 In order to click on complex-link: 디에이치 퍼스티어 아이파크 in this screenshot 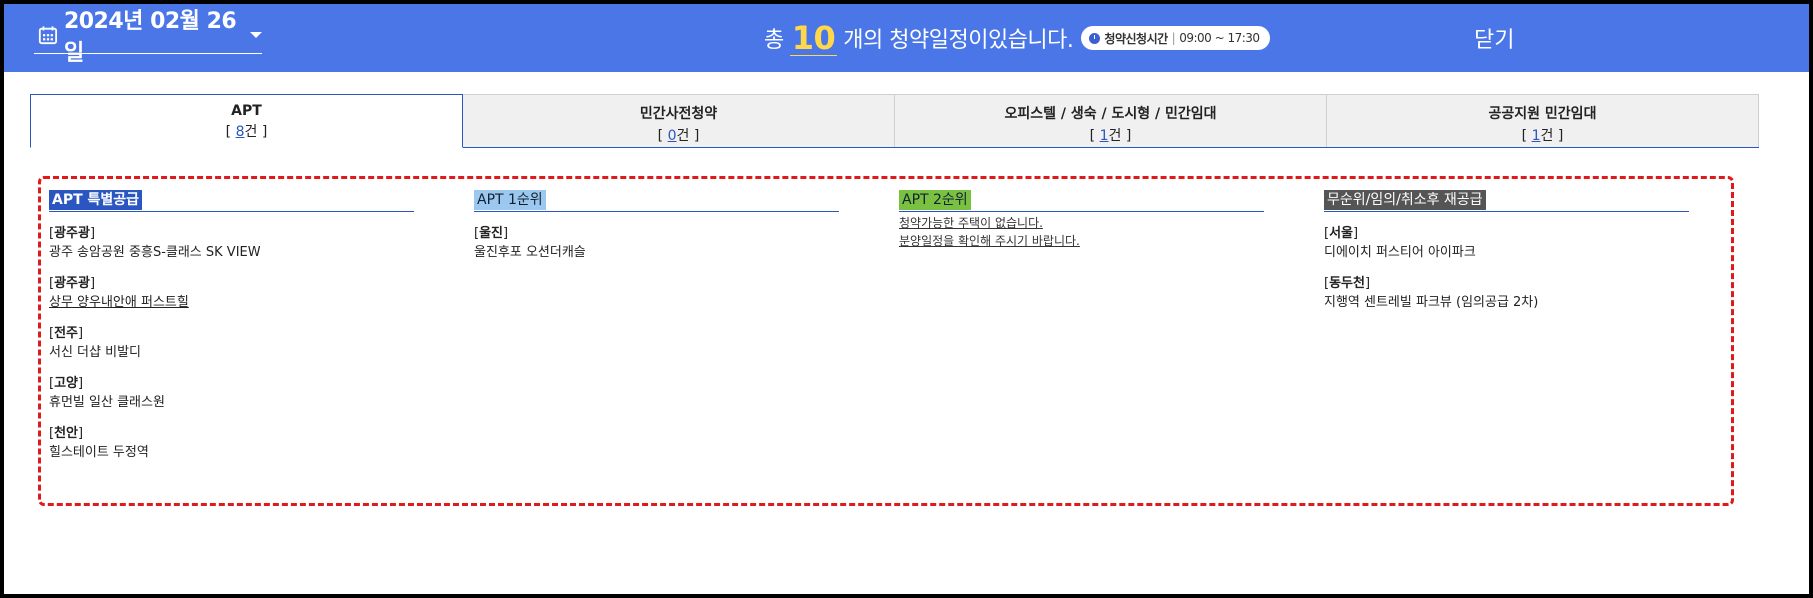, I will do `click(1506, 252)`.